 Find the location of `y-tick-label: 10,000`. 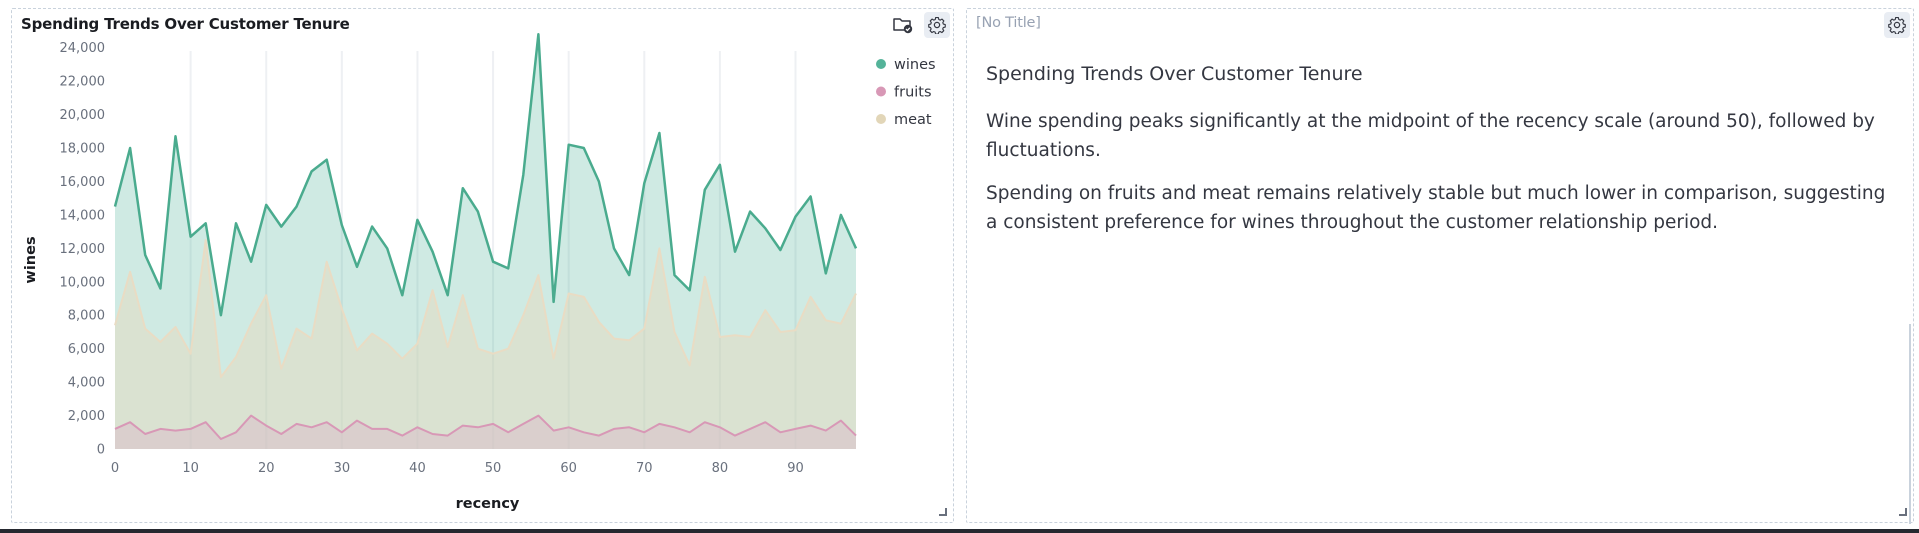

y-tick-label: 10,000 is located at coordinates (83, 282).